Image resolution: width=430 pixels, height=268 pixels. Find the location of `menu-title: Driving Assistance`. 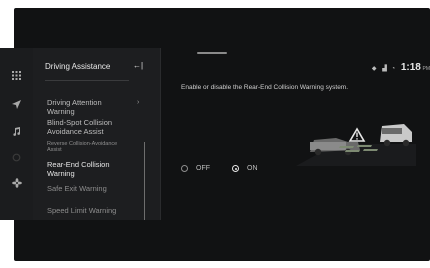

menu-title: Driving Assistance is located at coordinates (78, 66).